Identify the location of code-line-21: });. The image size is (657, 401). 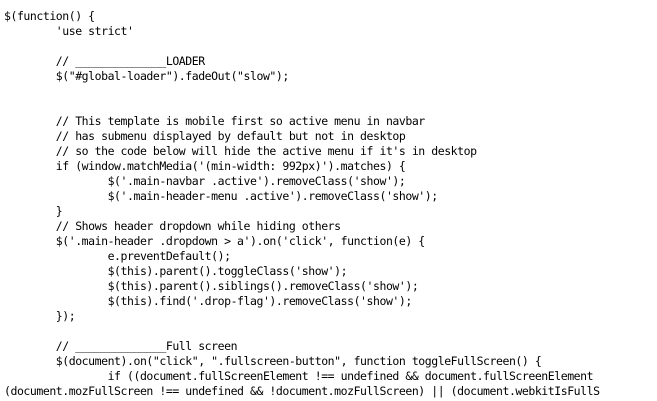
(40, 316).